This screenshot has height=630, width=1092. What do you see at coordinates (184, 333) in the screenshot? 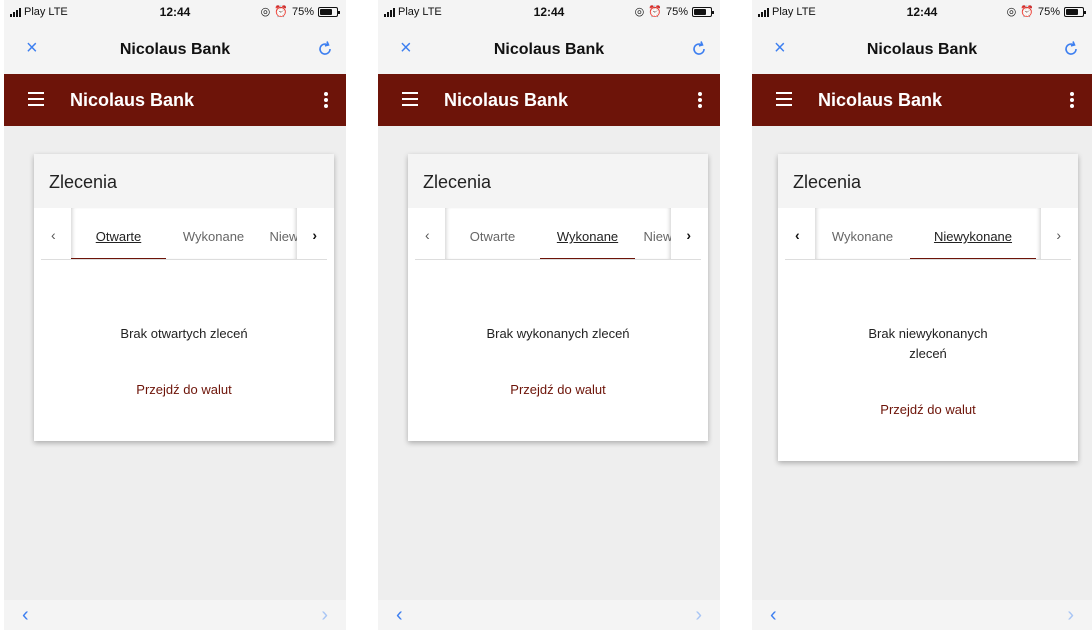
I see `empty-message: Brak otwartych zleceń` at bounding box center [184, 333].